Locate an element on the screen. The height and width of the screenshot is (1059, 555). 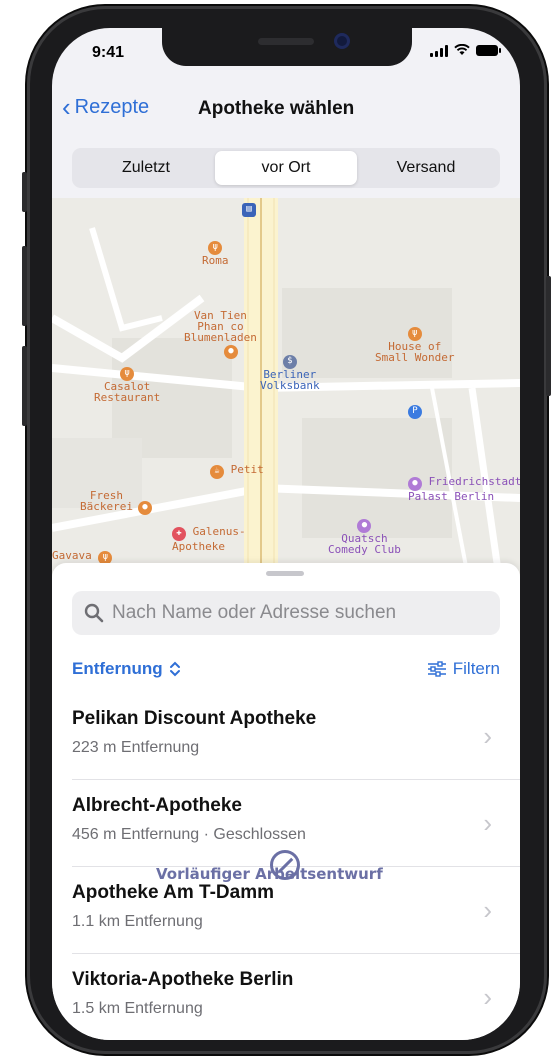
tab-zuletzt: Zuletzt is located at coordinates (146, 168).